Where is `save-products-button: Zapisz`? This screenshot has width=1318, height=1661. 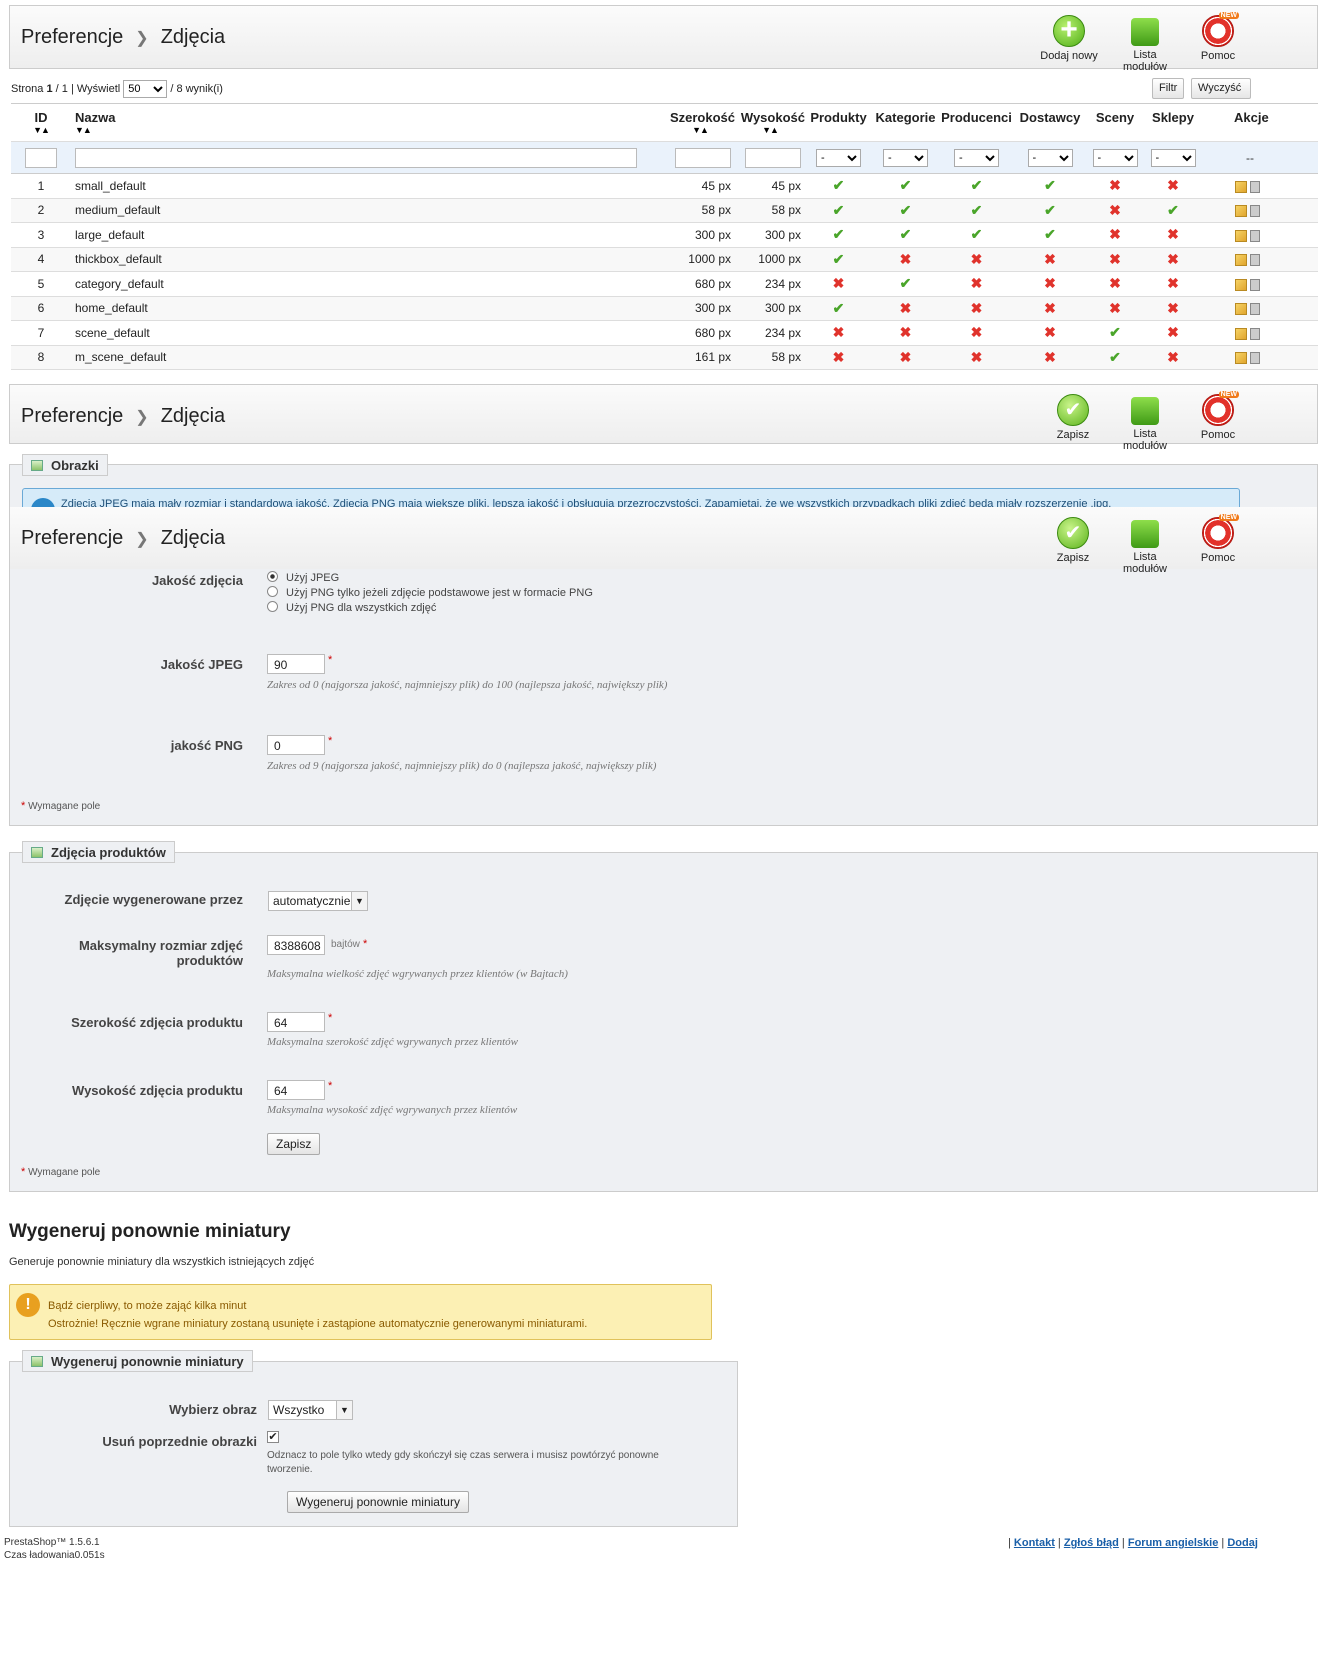 save-products-button: Zapisz is located at coordinates (294, 1144).